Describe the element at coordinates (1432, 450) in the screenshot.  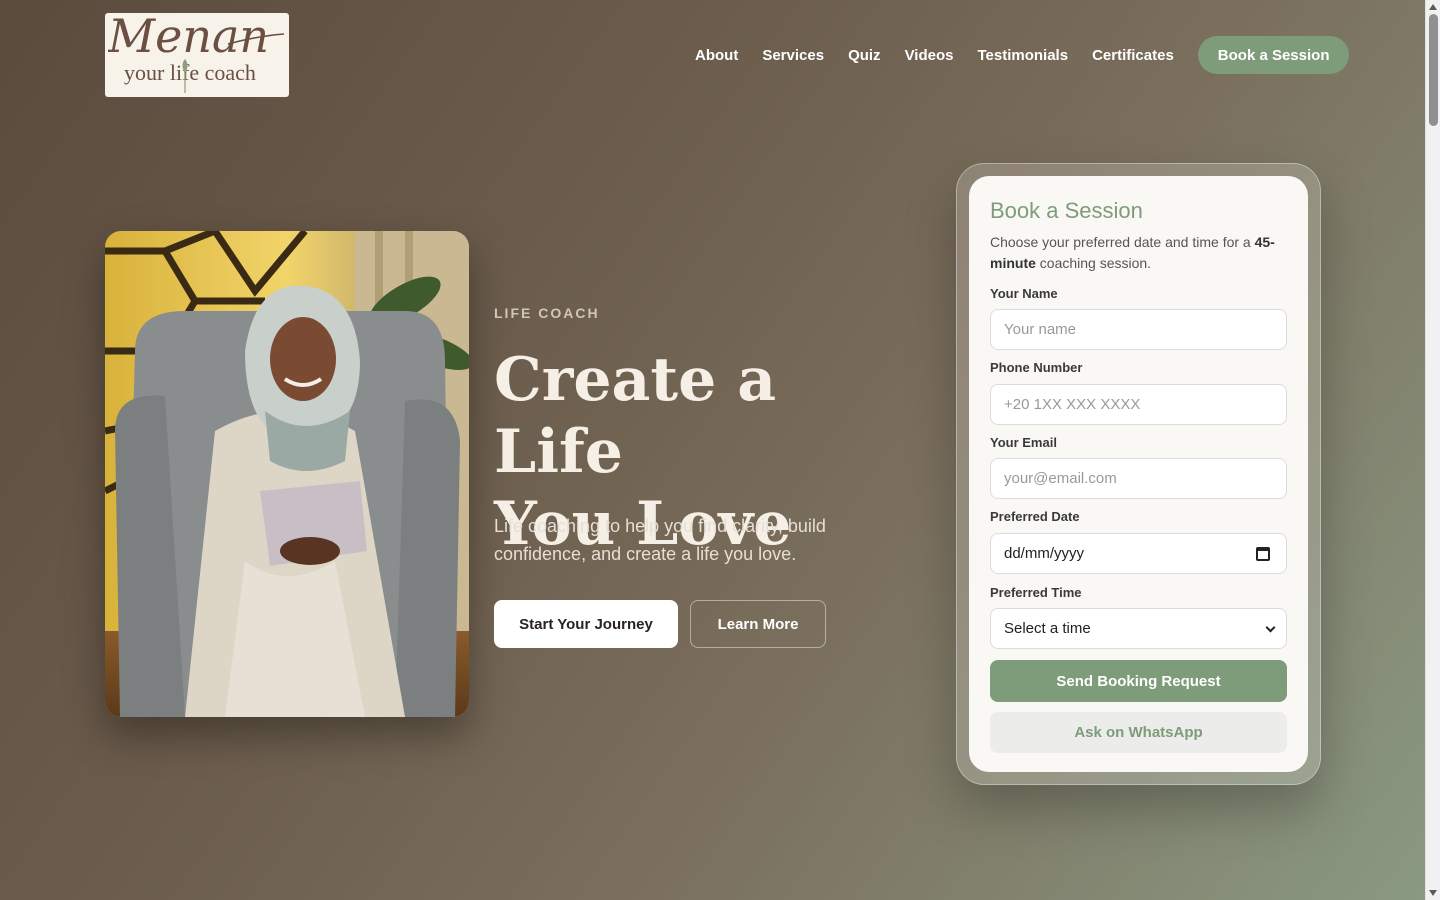
I see `page-scrollbar` at that location.